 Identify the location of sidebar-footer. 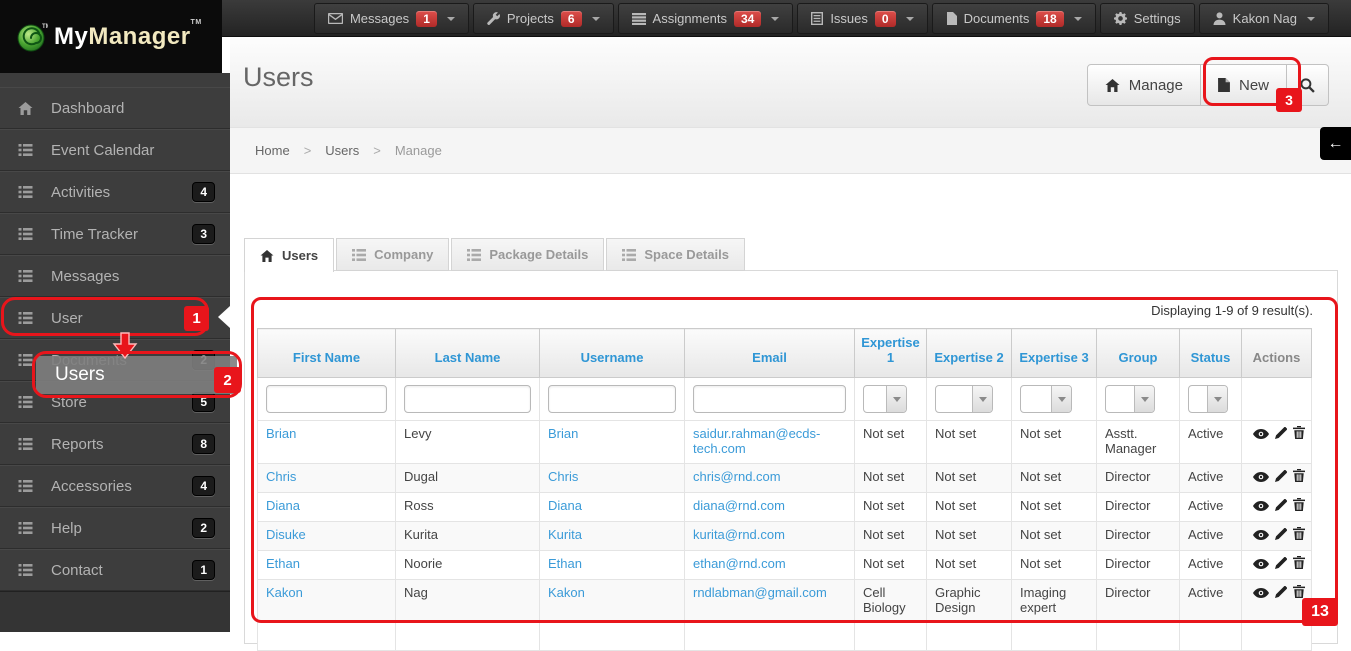
(115, 611).